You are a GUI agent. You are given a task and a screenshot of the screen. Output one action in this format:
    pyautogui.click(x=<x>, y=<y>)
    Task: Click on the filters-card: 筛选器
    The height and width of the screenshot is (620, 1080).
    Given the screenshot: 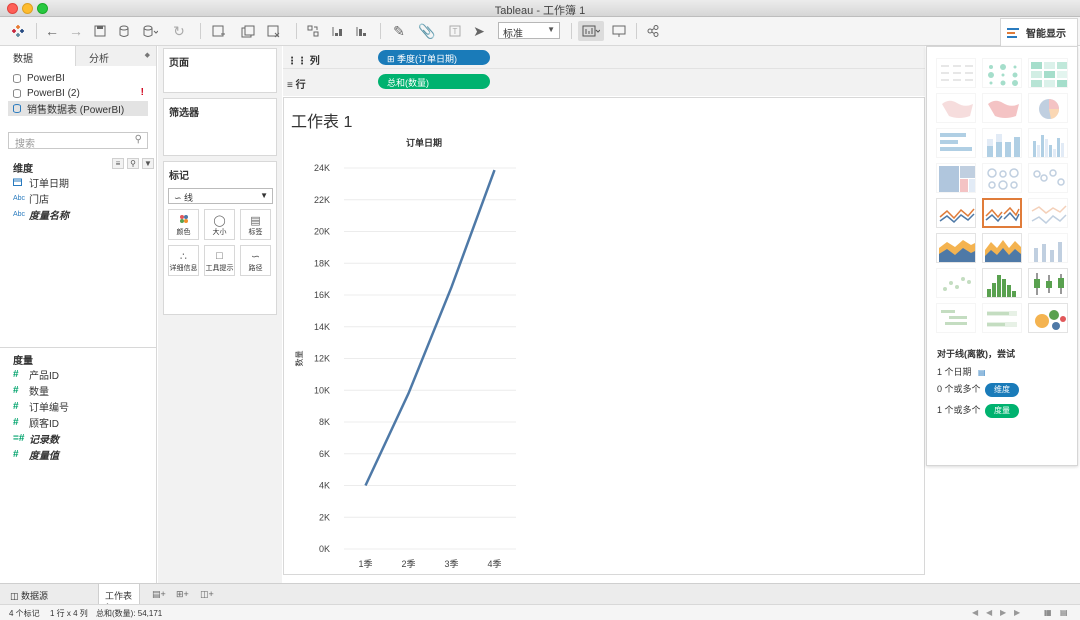 What is the action you would take?
    pyautogui.click(x=220, y=127)
    